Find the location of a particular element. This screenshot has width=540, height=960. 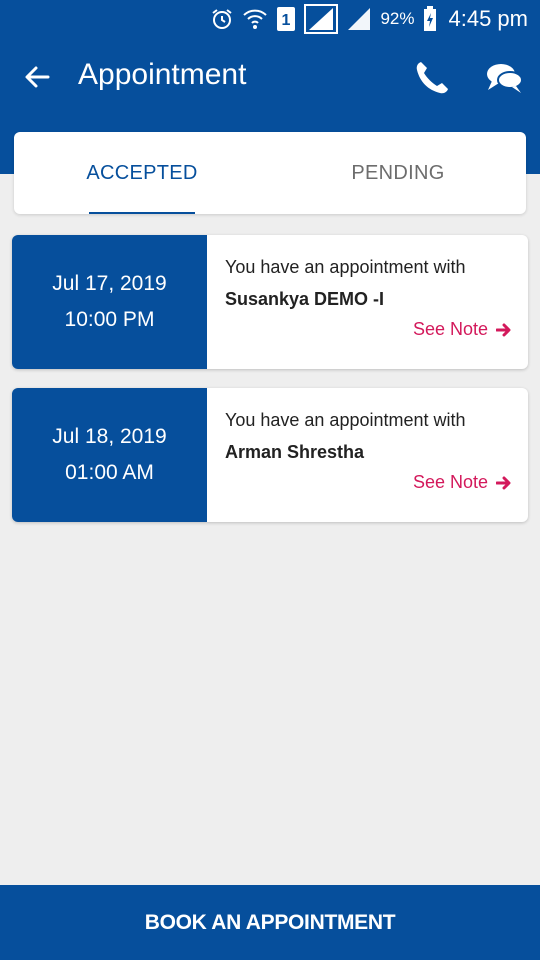

sim-slot-icon: 1 is located at coordinates (286, 19).